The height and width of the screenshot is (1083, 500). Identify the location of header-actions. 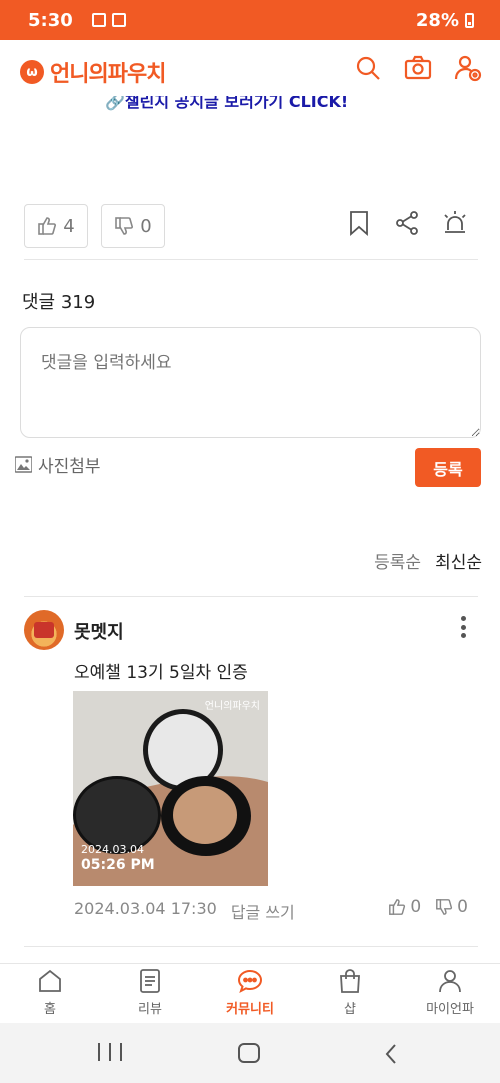
(418, 68).